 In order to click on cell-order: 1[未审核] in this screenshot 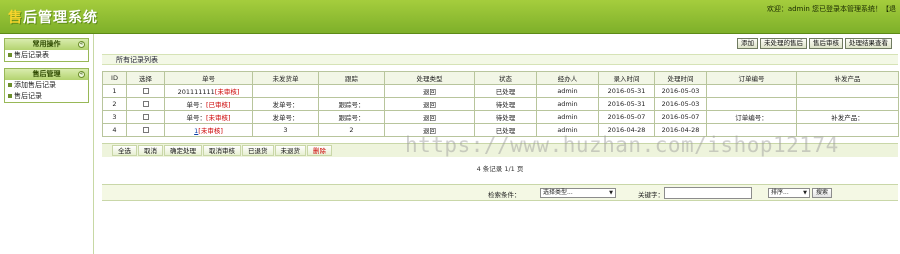, I will do `click(208, 130)`.